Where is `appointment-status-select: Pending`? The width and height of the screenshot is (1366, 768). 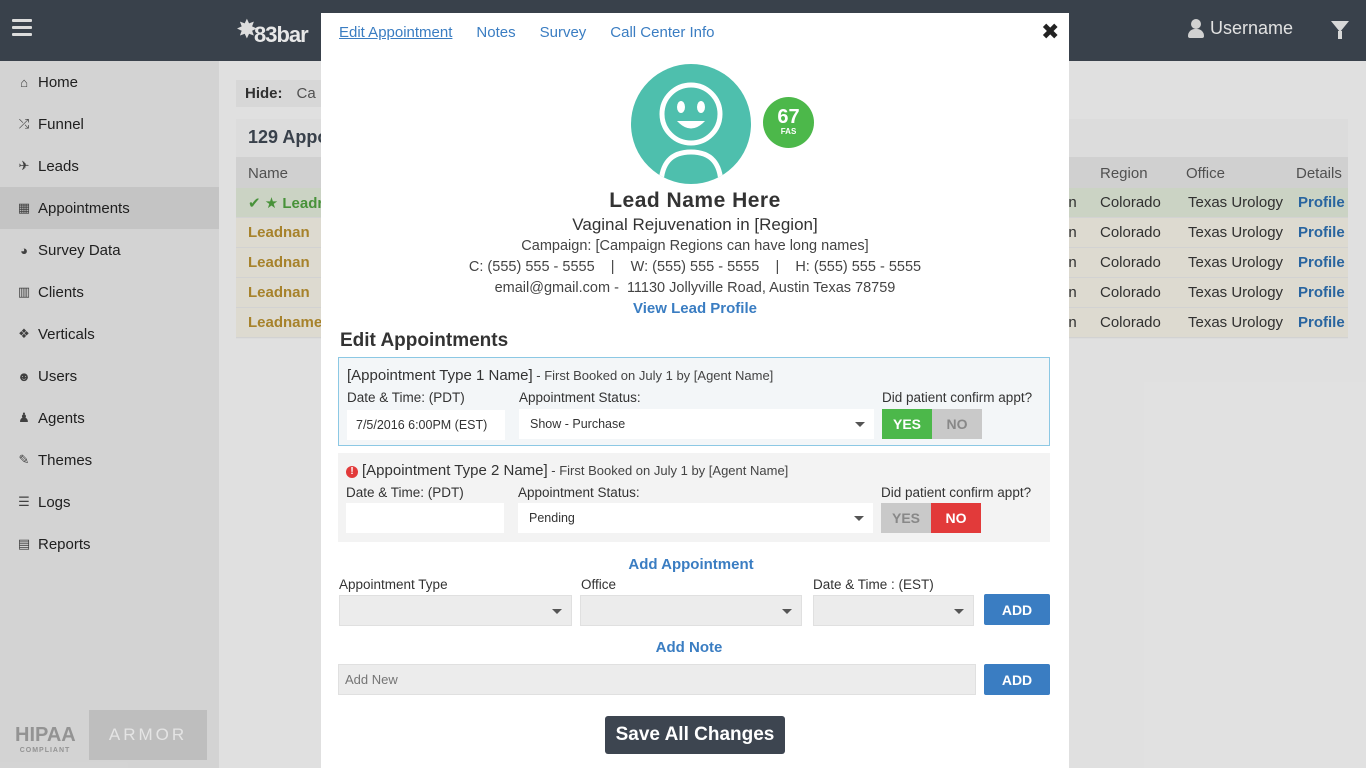 appointment-status-select: Pending is located at coordinates (695, 518).